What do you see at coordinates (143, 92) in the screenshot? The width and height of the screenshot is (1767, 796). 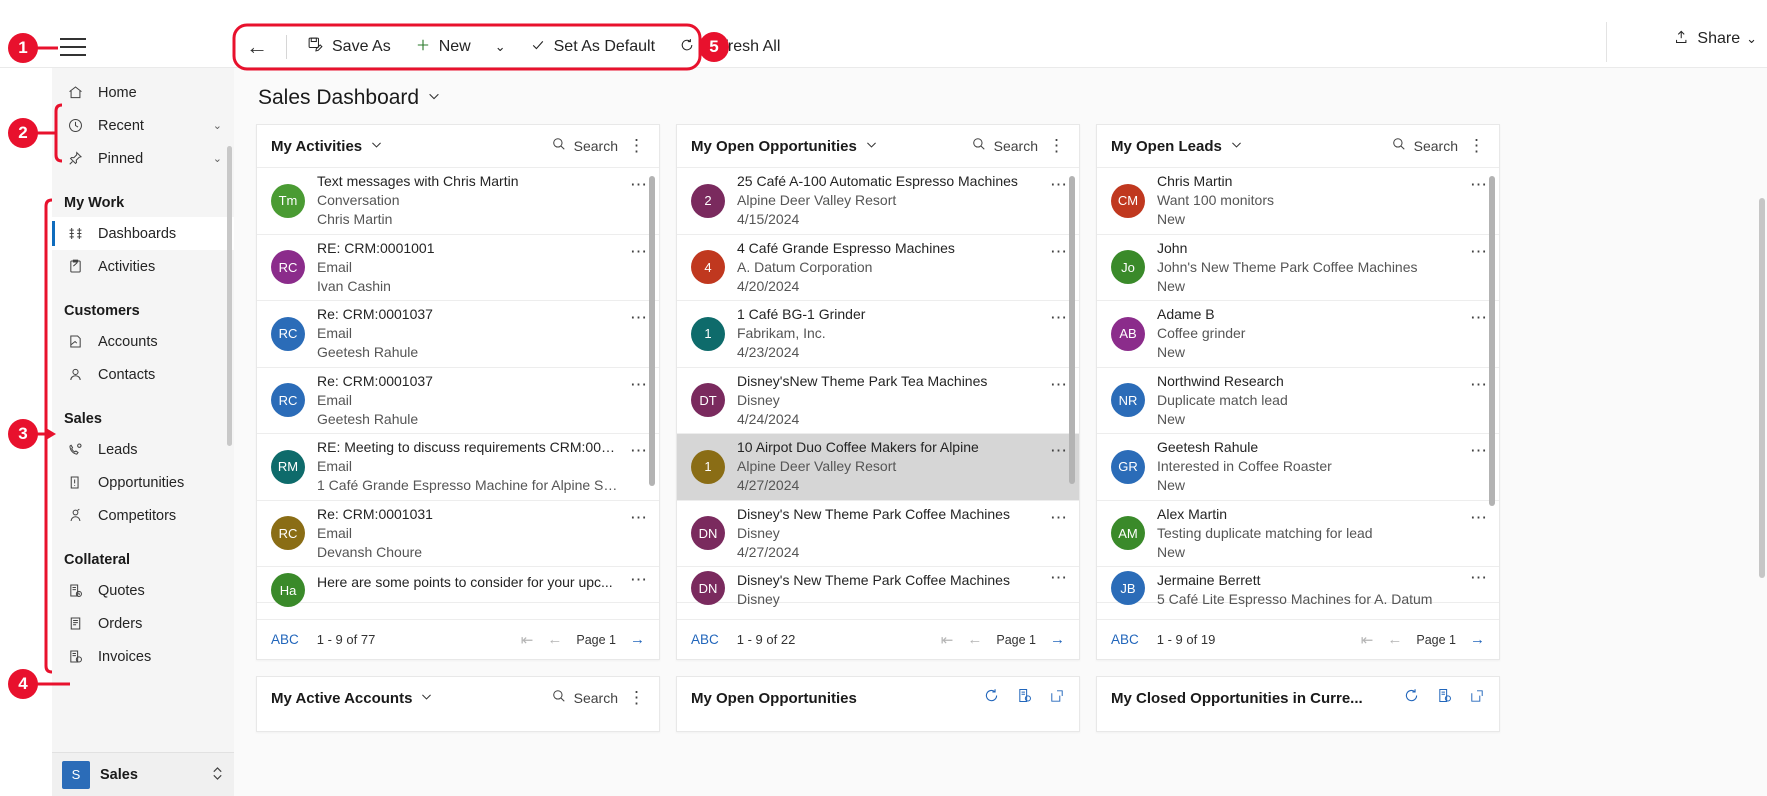 I see `sidebar-item-home: Home` at bounding box center [143, 92].